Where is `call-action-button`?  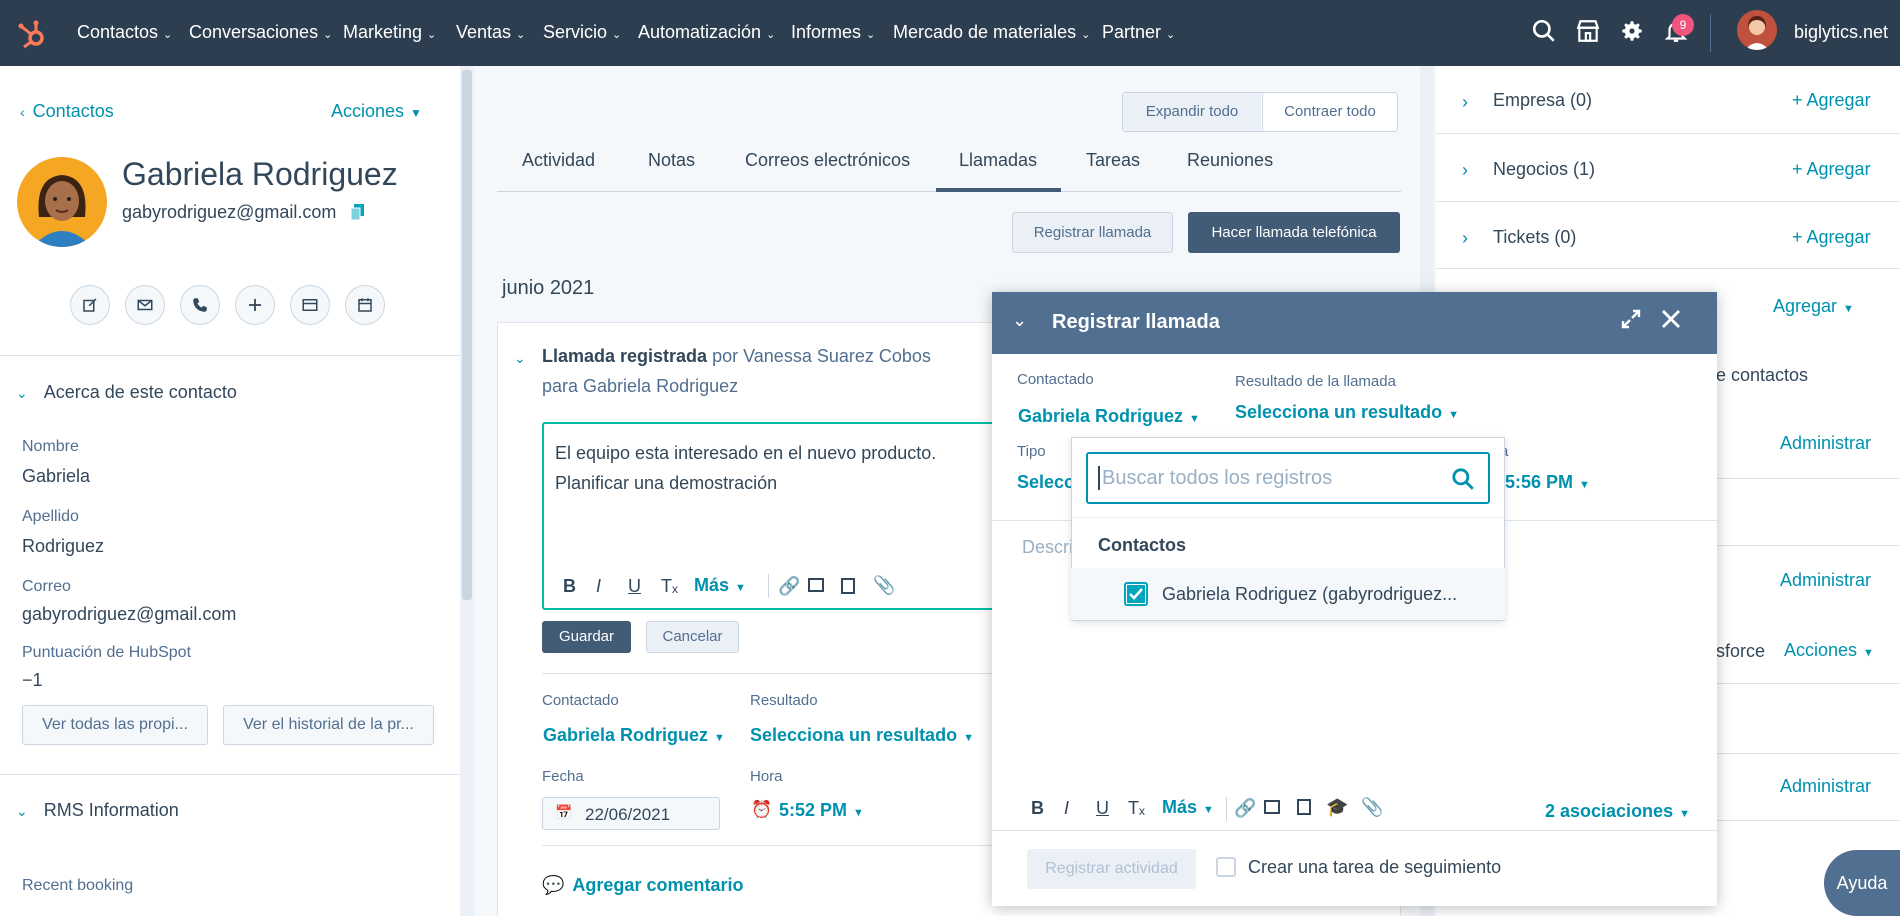 call-action-button is located at coordinates (200, 305).